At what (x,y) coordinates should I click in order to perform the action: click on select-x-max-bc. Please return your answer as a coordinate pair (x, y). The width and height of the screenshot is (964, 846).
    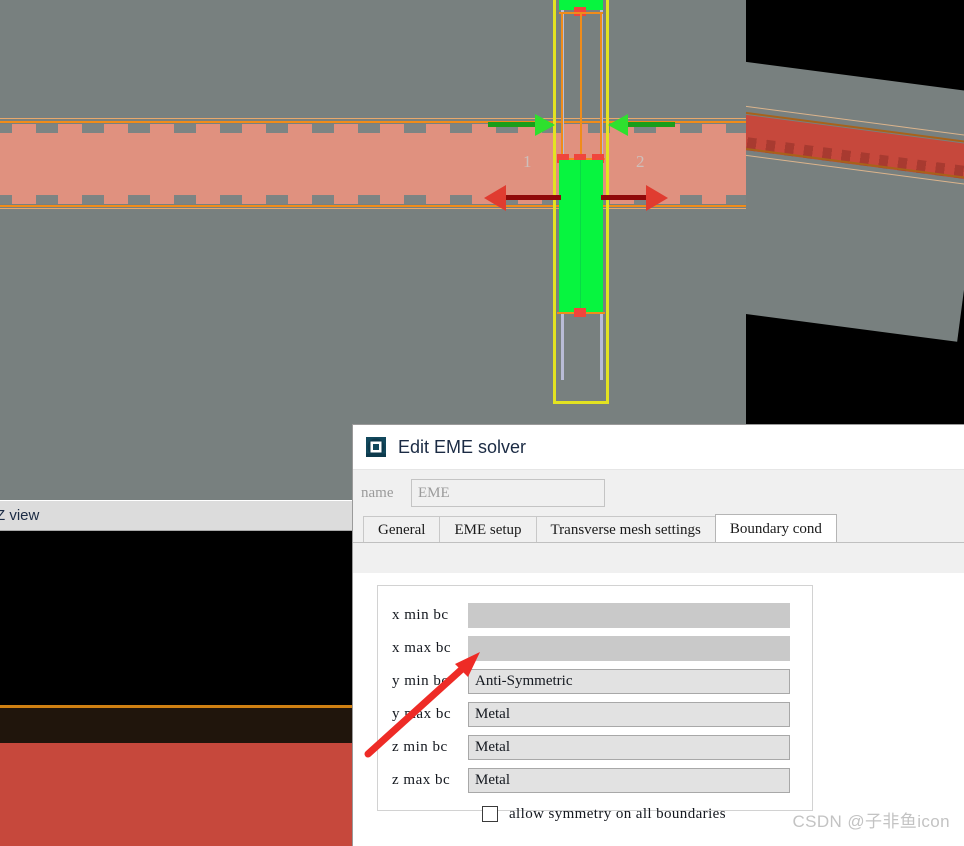
    Looking at the image, I should click on (629, 648).